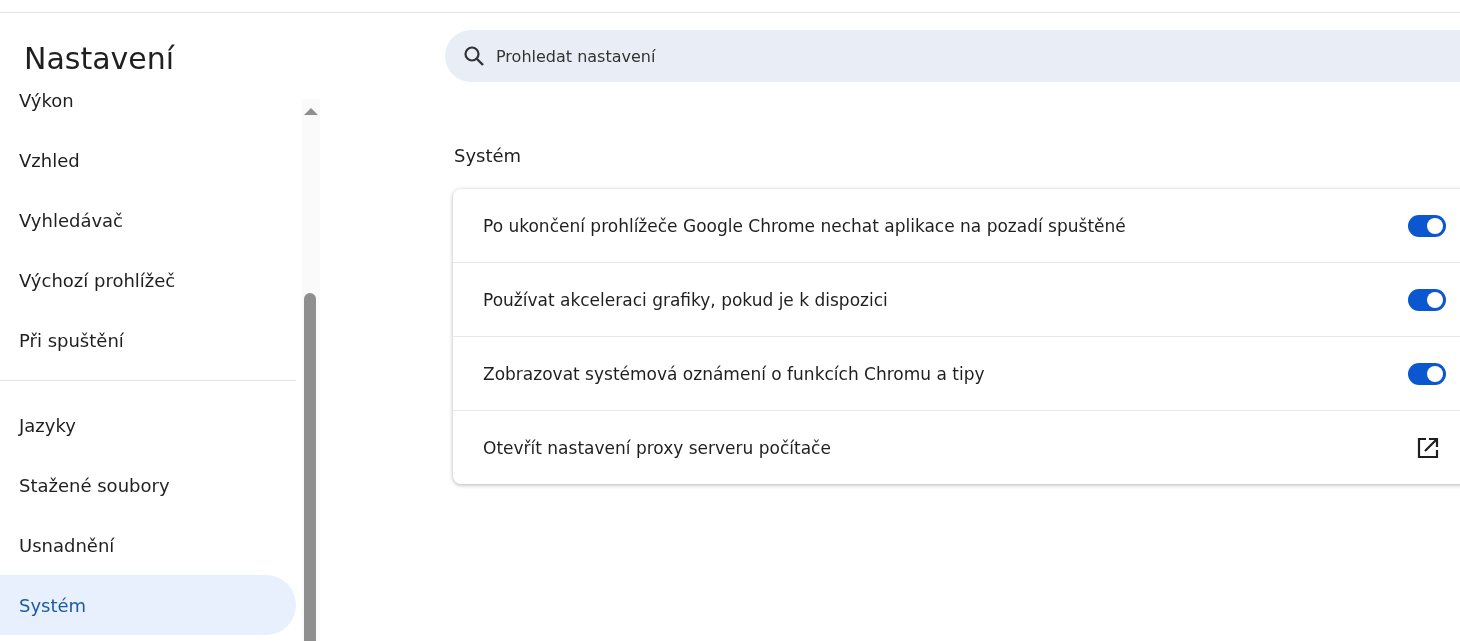 The height and width of the screenshot is (641, 1460). I want to click on setting-label: Používat akceleraci grafiky, pokud je k dispozici, so click(686, 299).